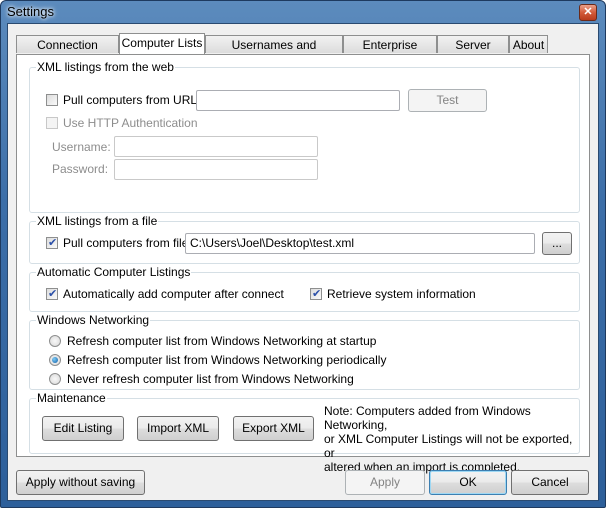 Image resolution: width=608 pixels, height=510 pixels. What do you see at coordinates (93, 320) in the screenshot?
I see `windows-networking-group-title: Windows Networking` at bounding box center [93, 320].